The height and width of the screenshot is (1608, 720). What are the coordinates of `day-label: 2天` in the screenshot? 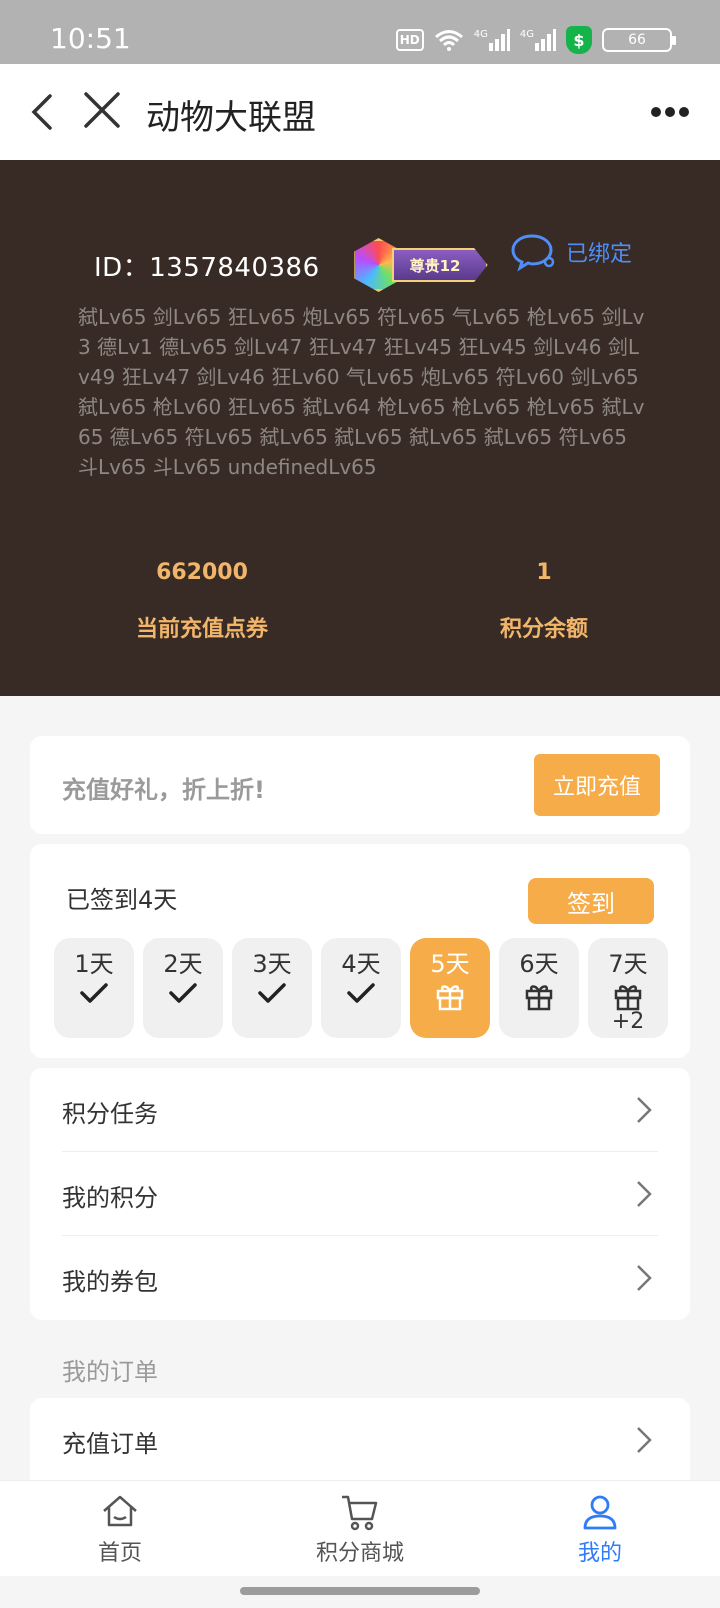 It's located at (183, 964).